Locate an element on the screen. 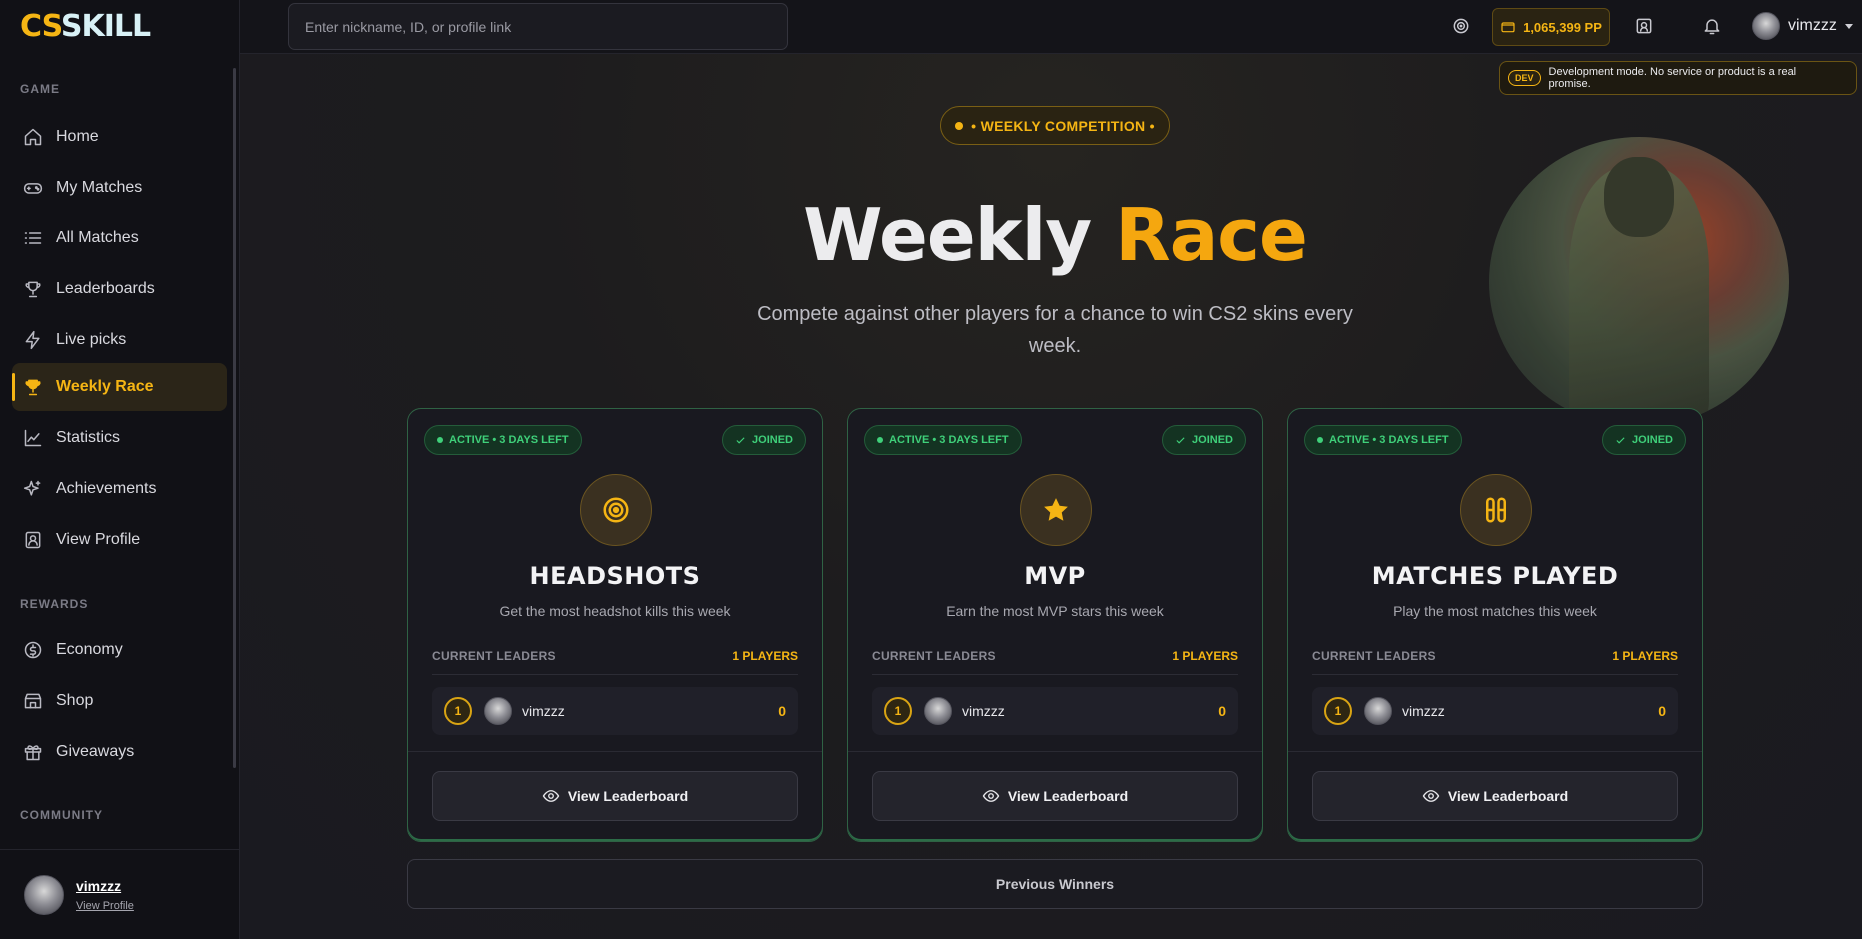  topbar: 1,065,399 PP vimzzz is located at coordinates (1051, 27).